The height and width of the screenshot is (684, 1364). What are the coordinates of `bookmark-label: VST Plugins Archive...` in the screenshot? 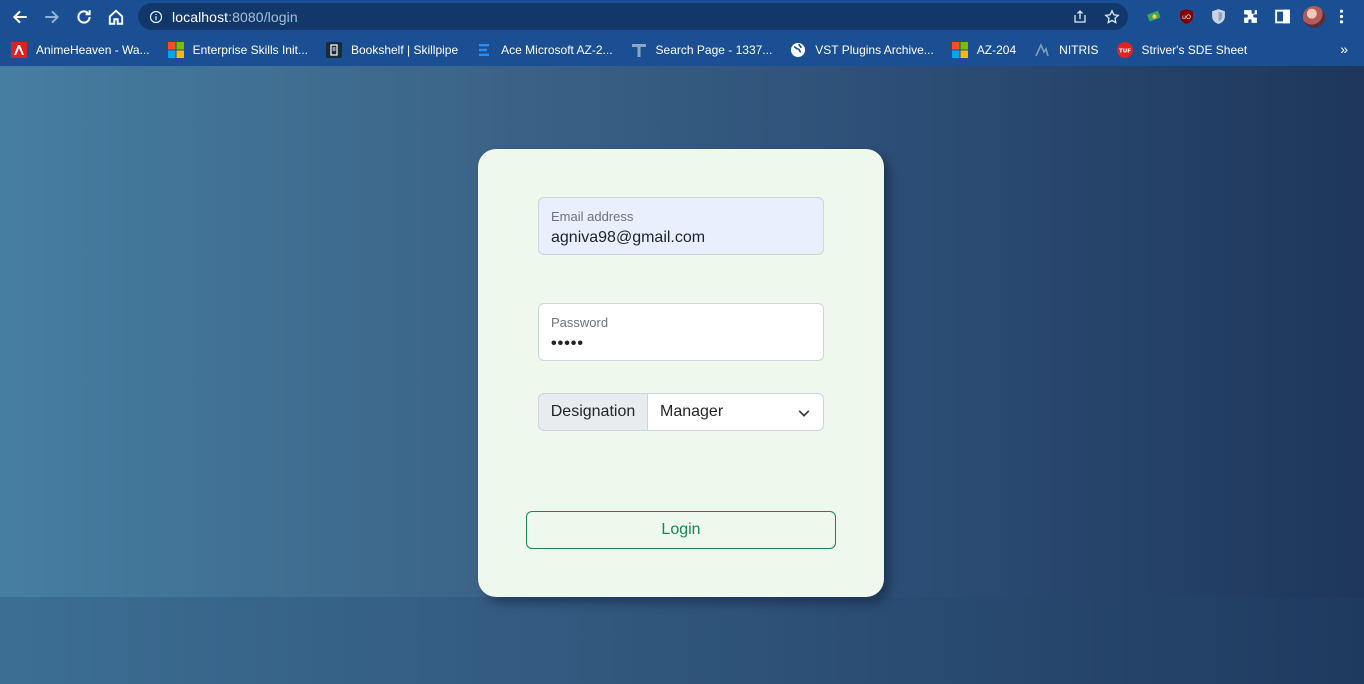 It's located at (874, 49).